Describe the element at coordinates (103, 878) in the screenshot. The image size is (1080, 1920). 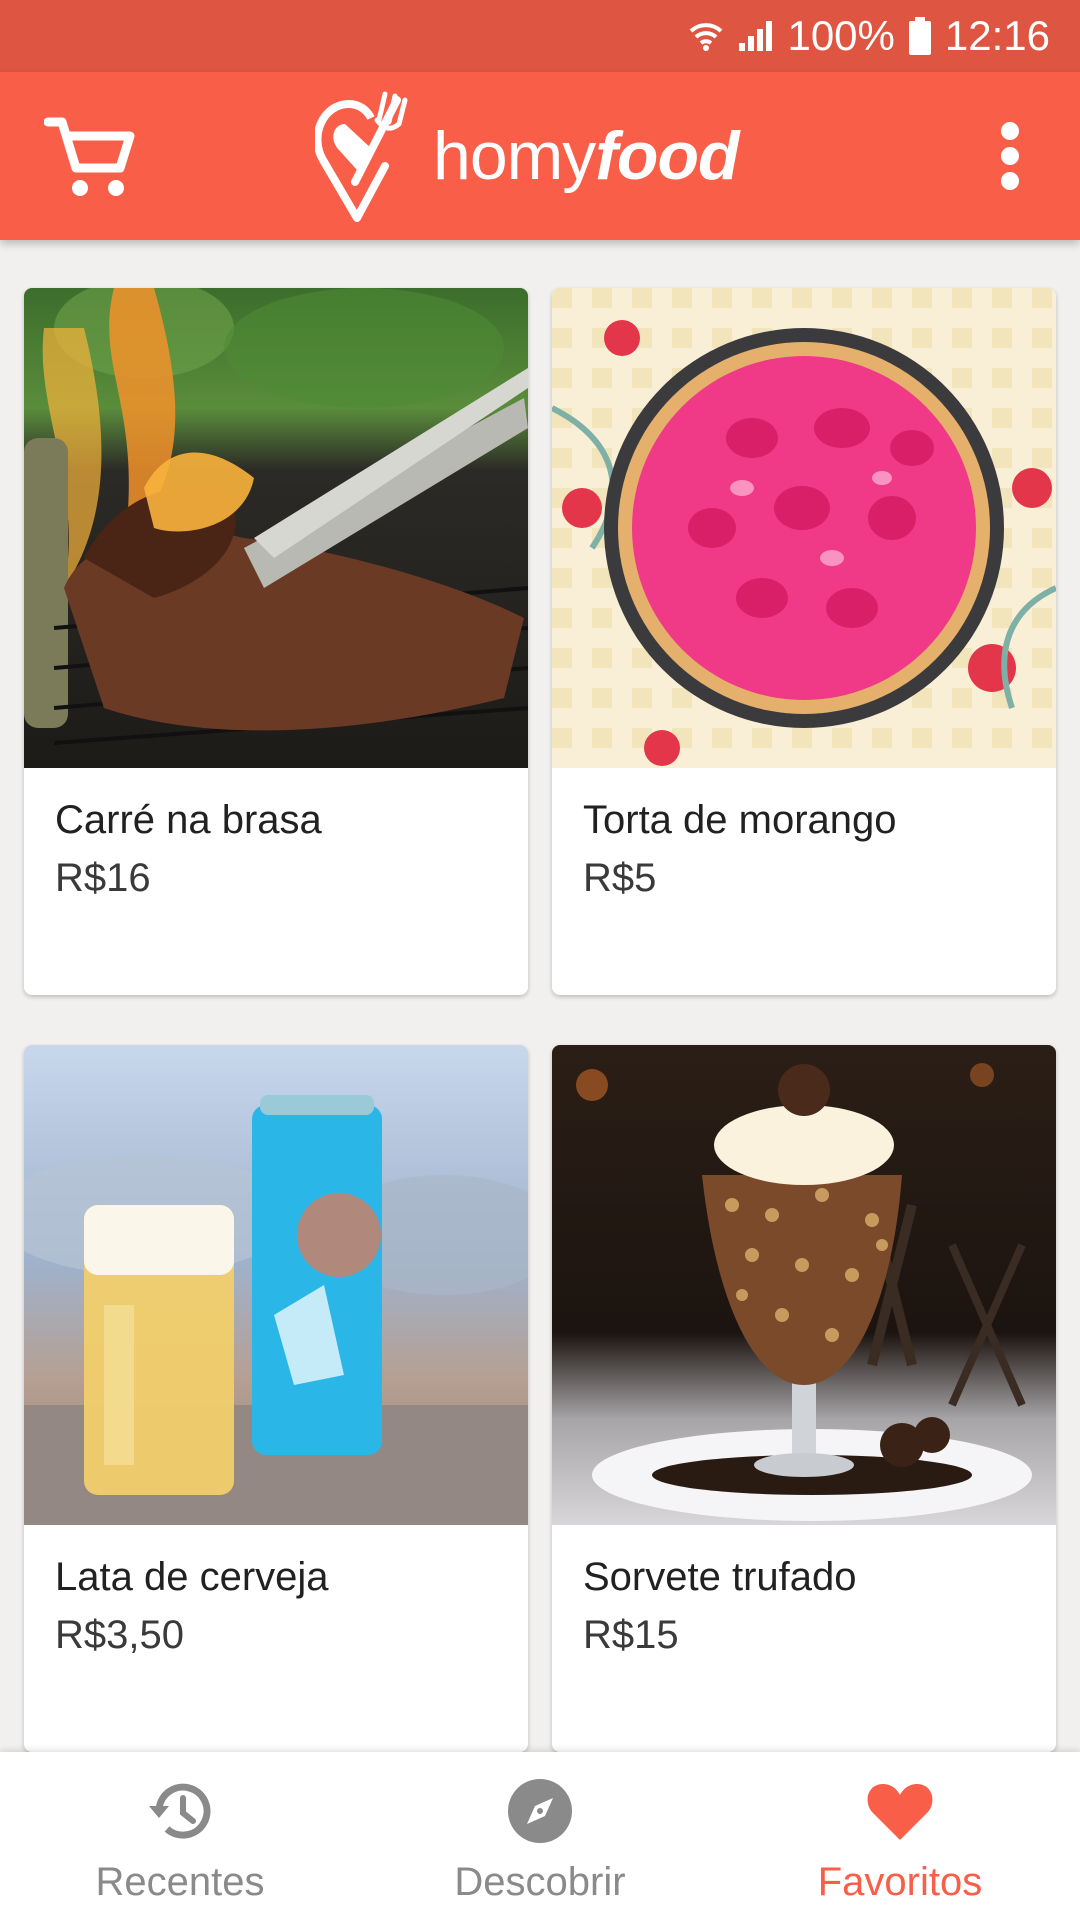
I see `product-price: R$16` at that location.